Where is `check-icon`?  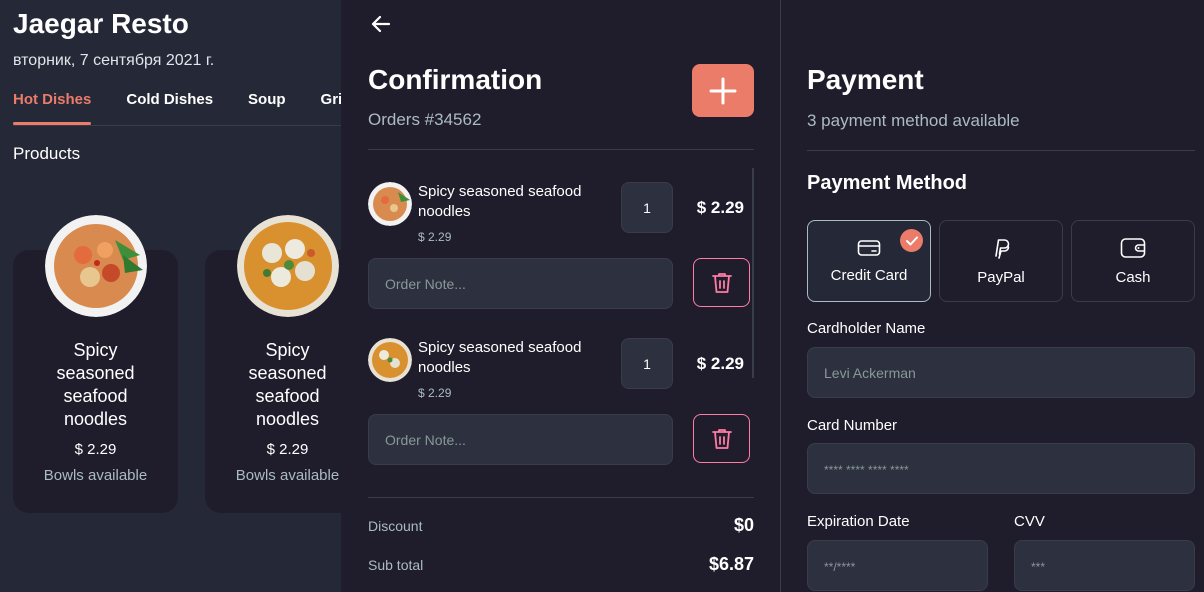 check-icon is located at coordinates (911, 240).